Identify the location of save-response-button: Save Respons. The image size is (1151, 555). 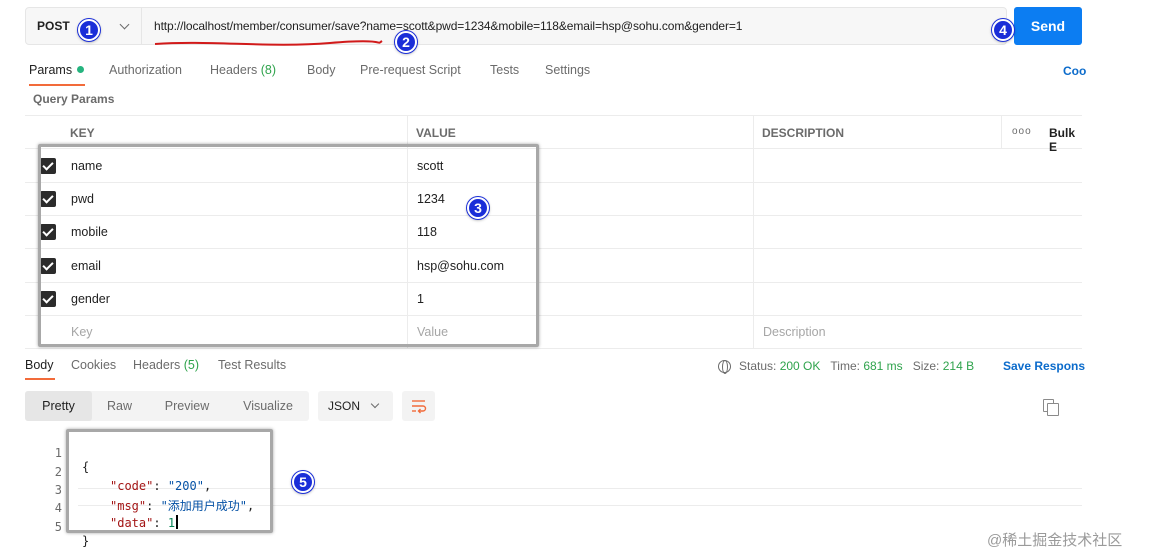
(1044, 366).